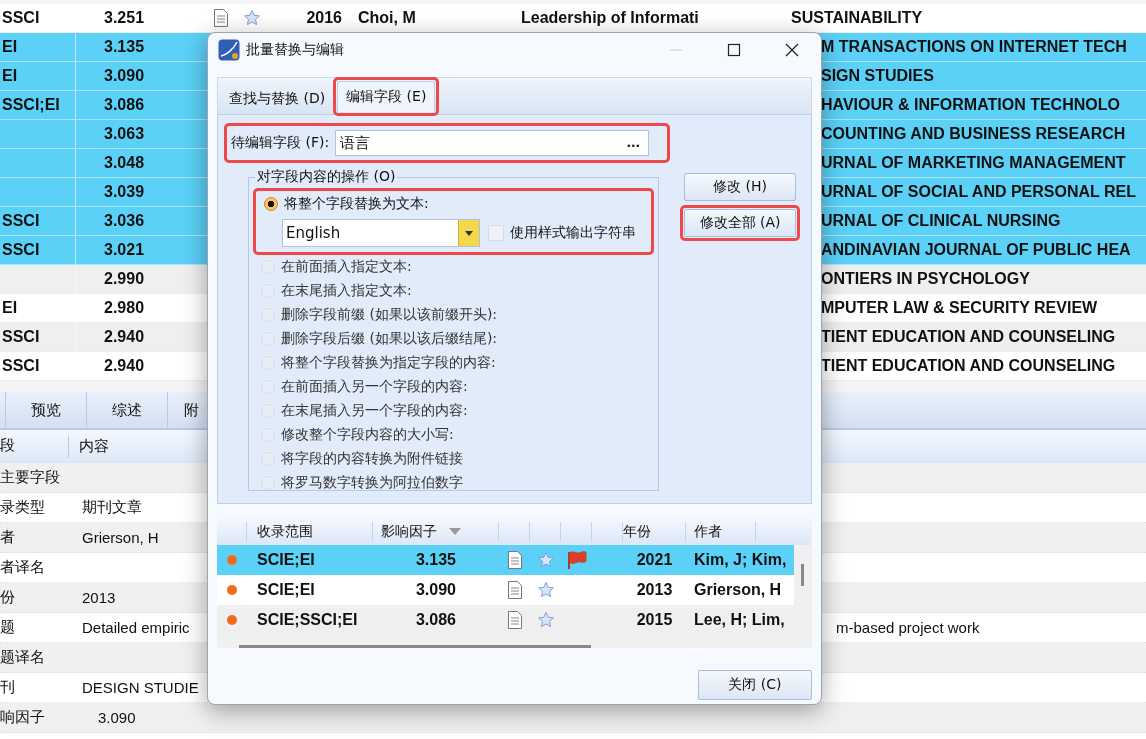  Describe the element at coordinates (739, 620) in the screenshot. I see `table-cell: Lee, H; Lim,` at that location.